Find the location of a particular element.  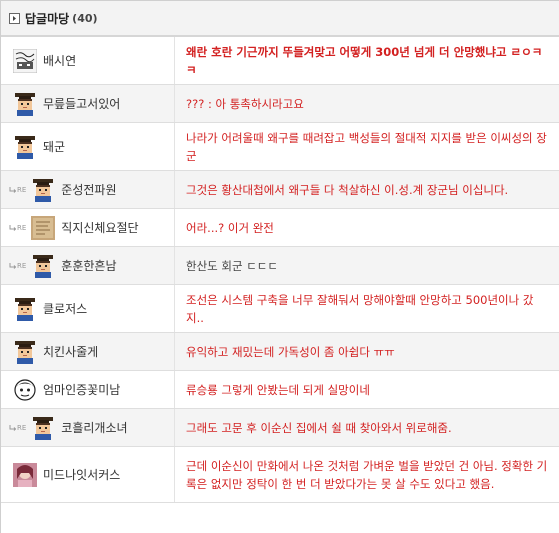

comment-text: 그것은 황산대첩에서 왜구들 다 척살하신 이.성.계 장군님 이십니다. is located at coordinates (347, 189).